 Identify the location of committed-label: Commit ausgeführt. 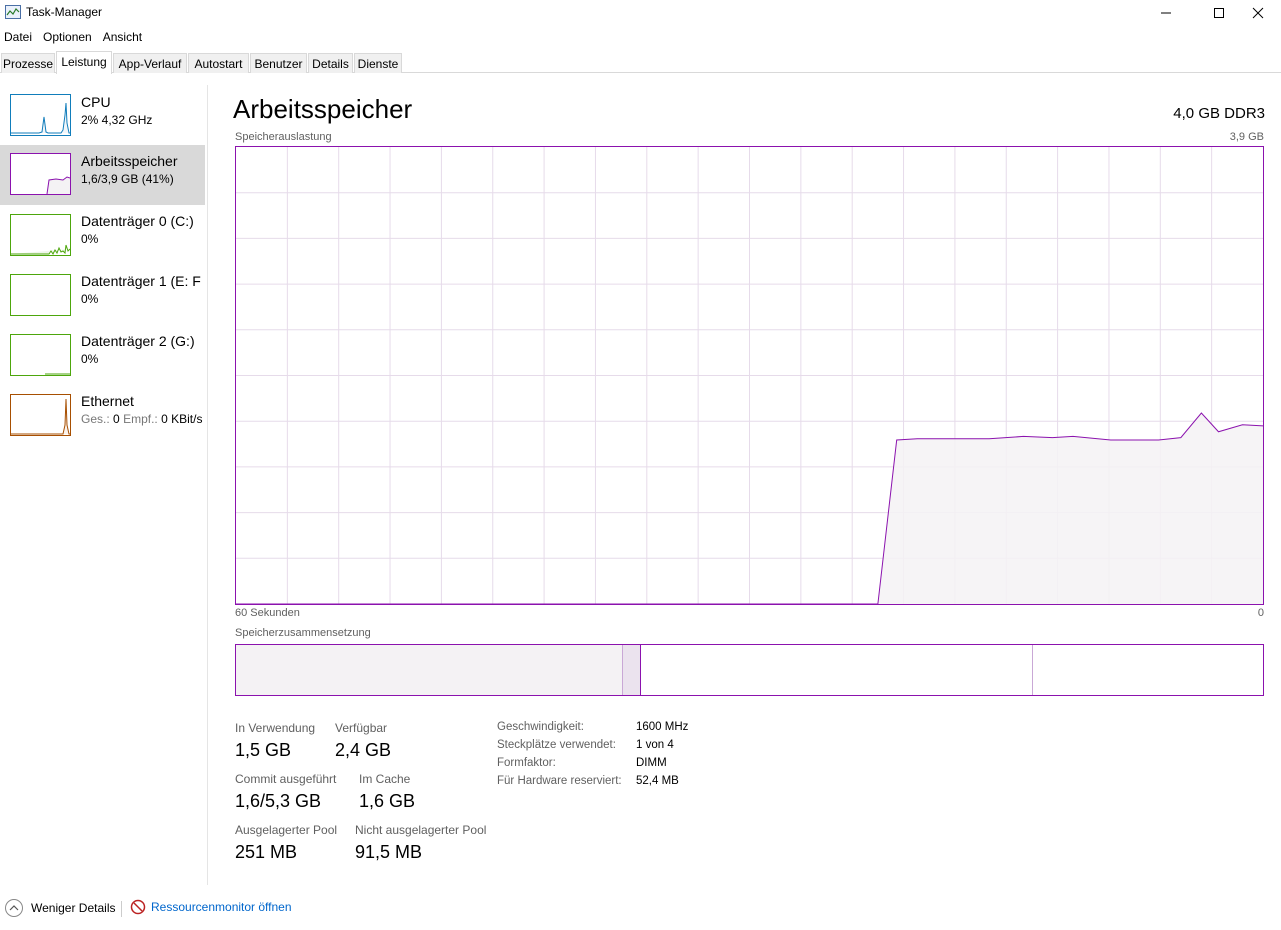
(286, 779).